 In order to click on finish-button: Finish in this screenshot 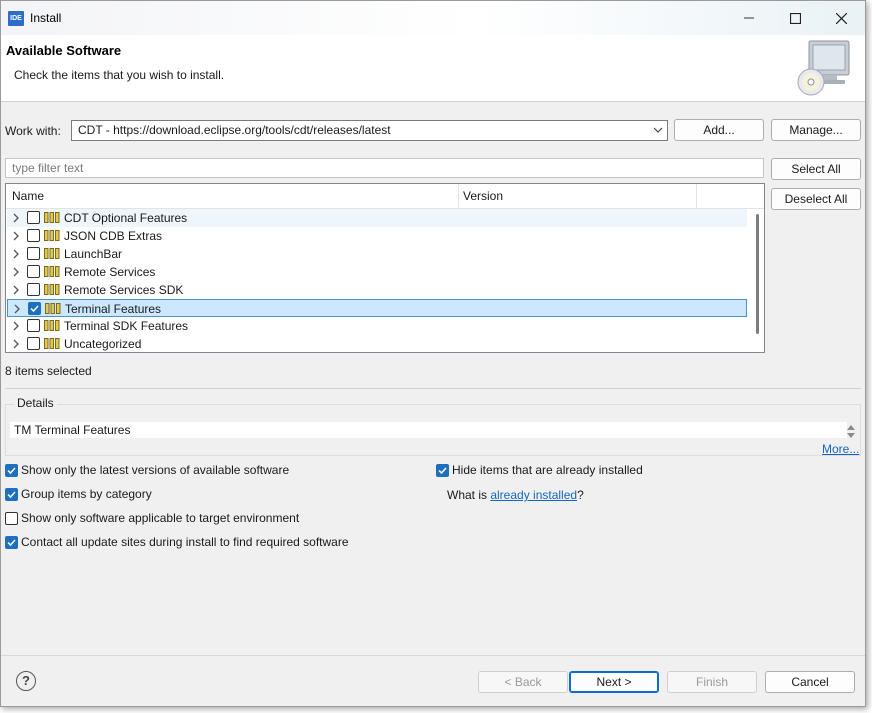, I will do `click(712, 682)`.